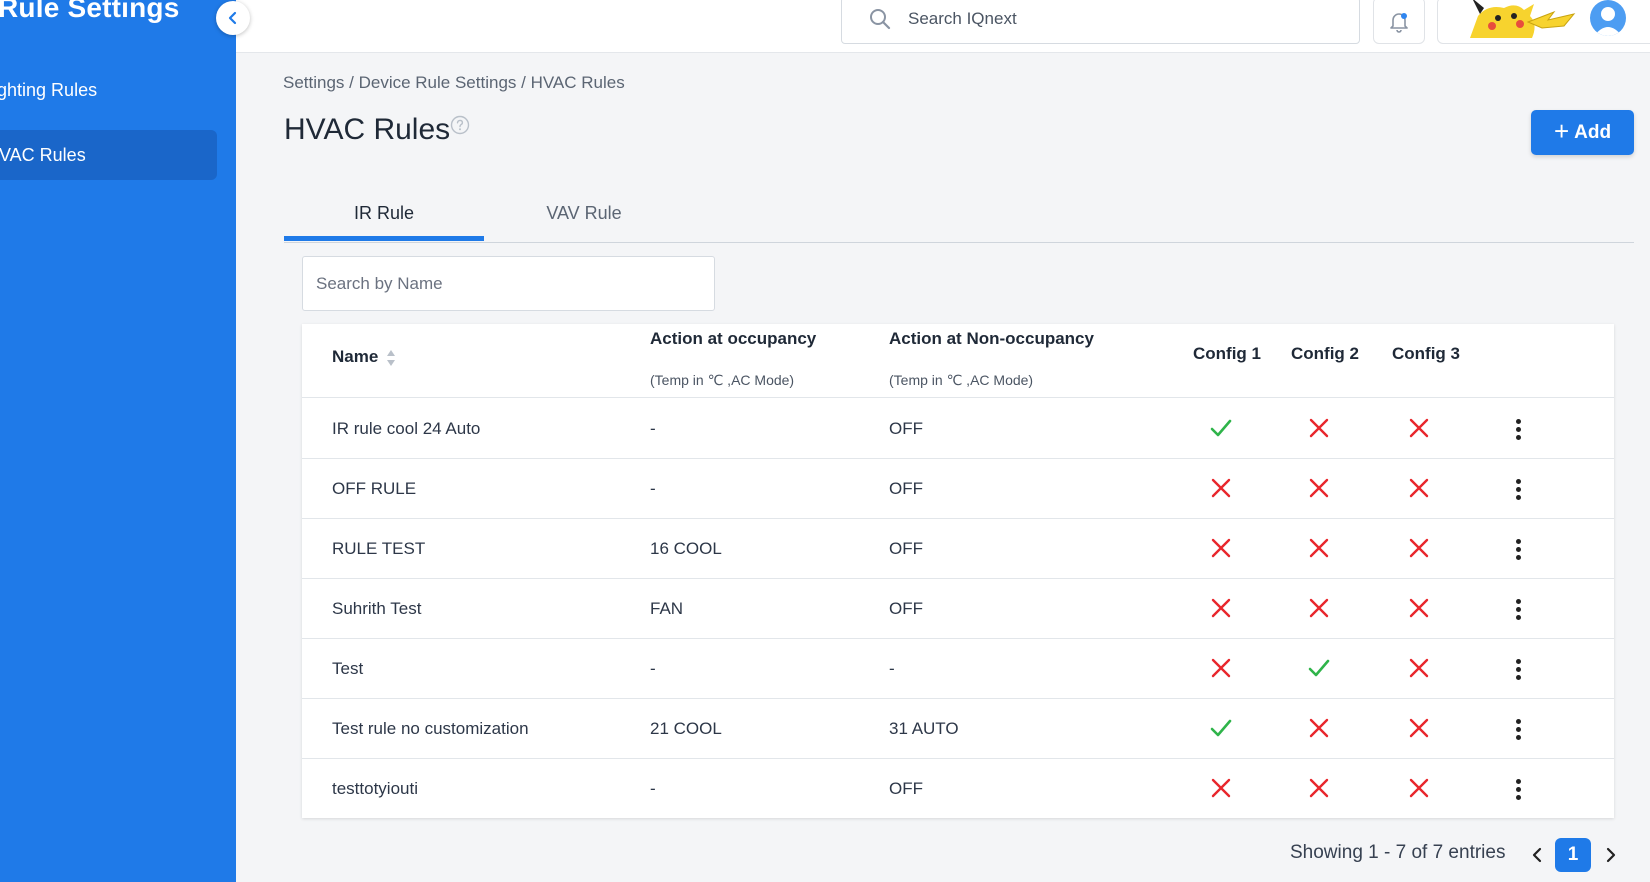 The image size is (1650, 882). I want to click on table-row: Test rule no customization 21 COOL 31 AUTO, so click(958, 729).